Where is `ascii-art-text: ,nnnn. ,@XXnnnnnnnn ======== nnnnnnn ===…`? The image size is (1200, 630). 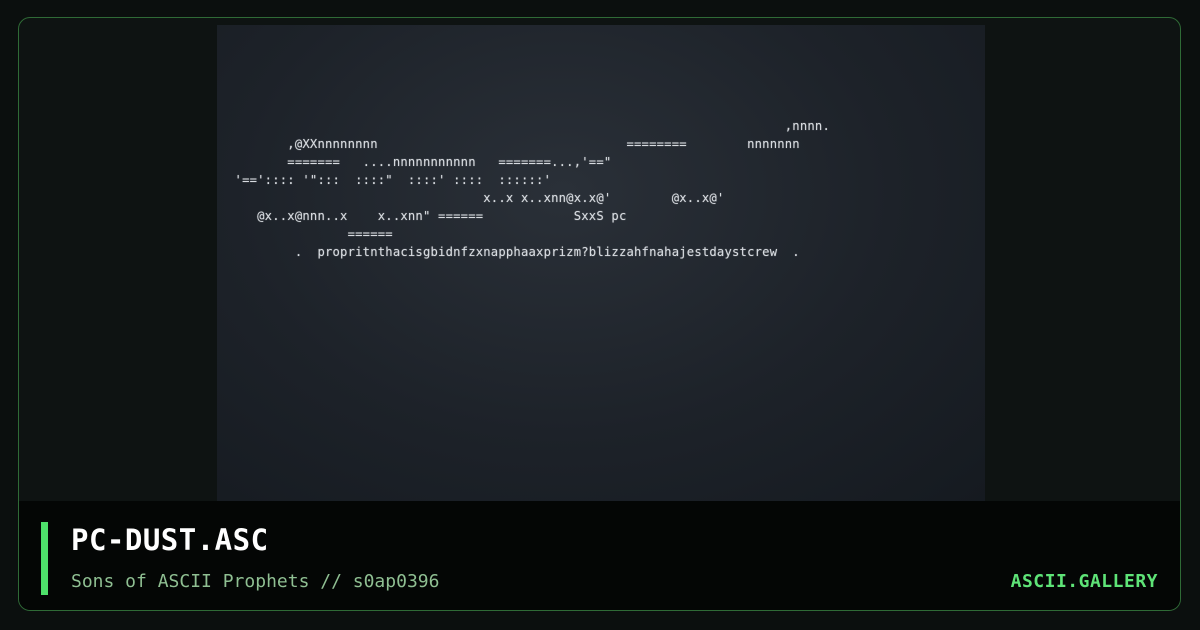 ascii-art-text: ,nnnn. ,@XXnnnnnnnn ======== nnnnnnn ===… is located at coordinates (532, 189).